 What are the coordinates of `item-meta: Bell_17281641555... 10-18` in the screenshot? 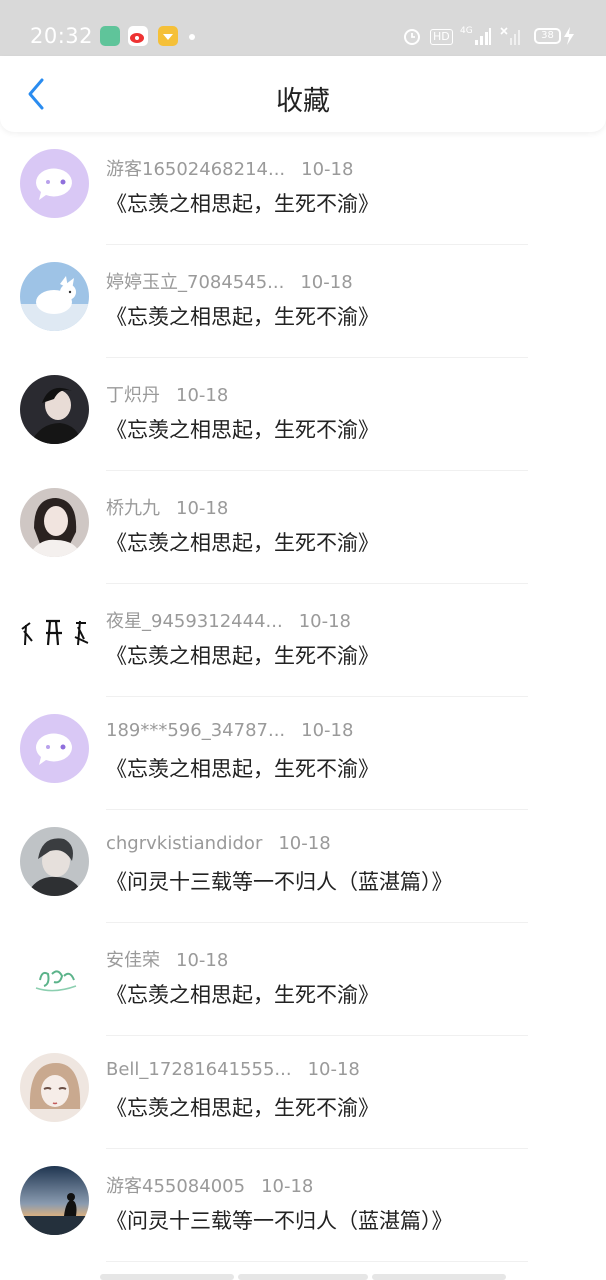 It's located at (233, 1069).